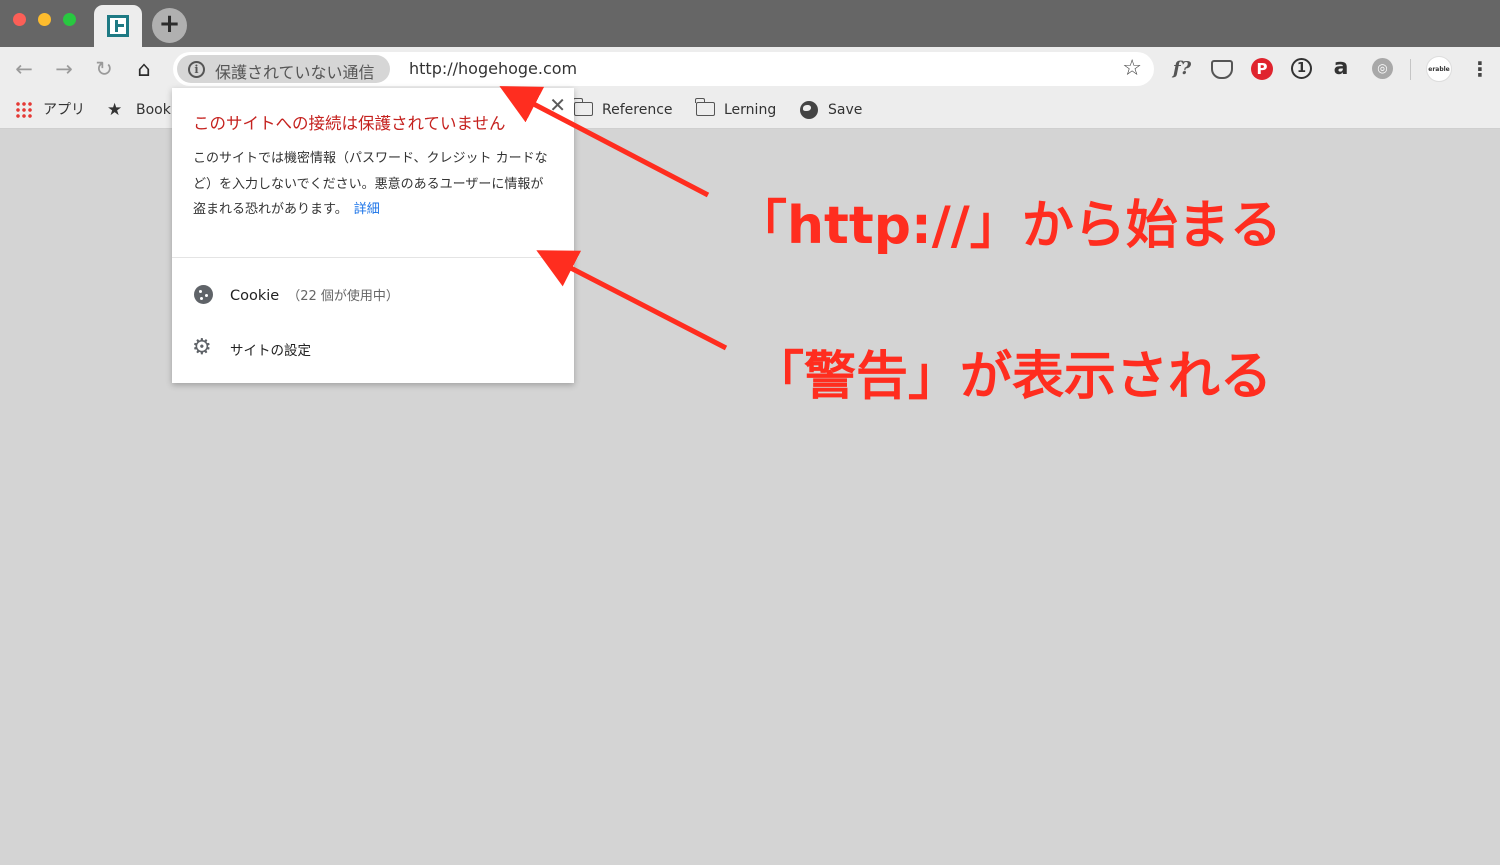 The width and height of the screenshot is (1500, 865). What do you see at coordinates (1182, 69) in the screenshot?
I see `font-finder-extension-icon: f?` at bounding box center [1182, 69].